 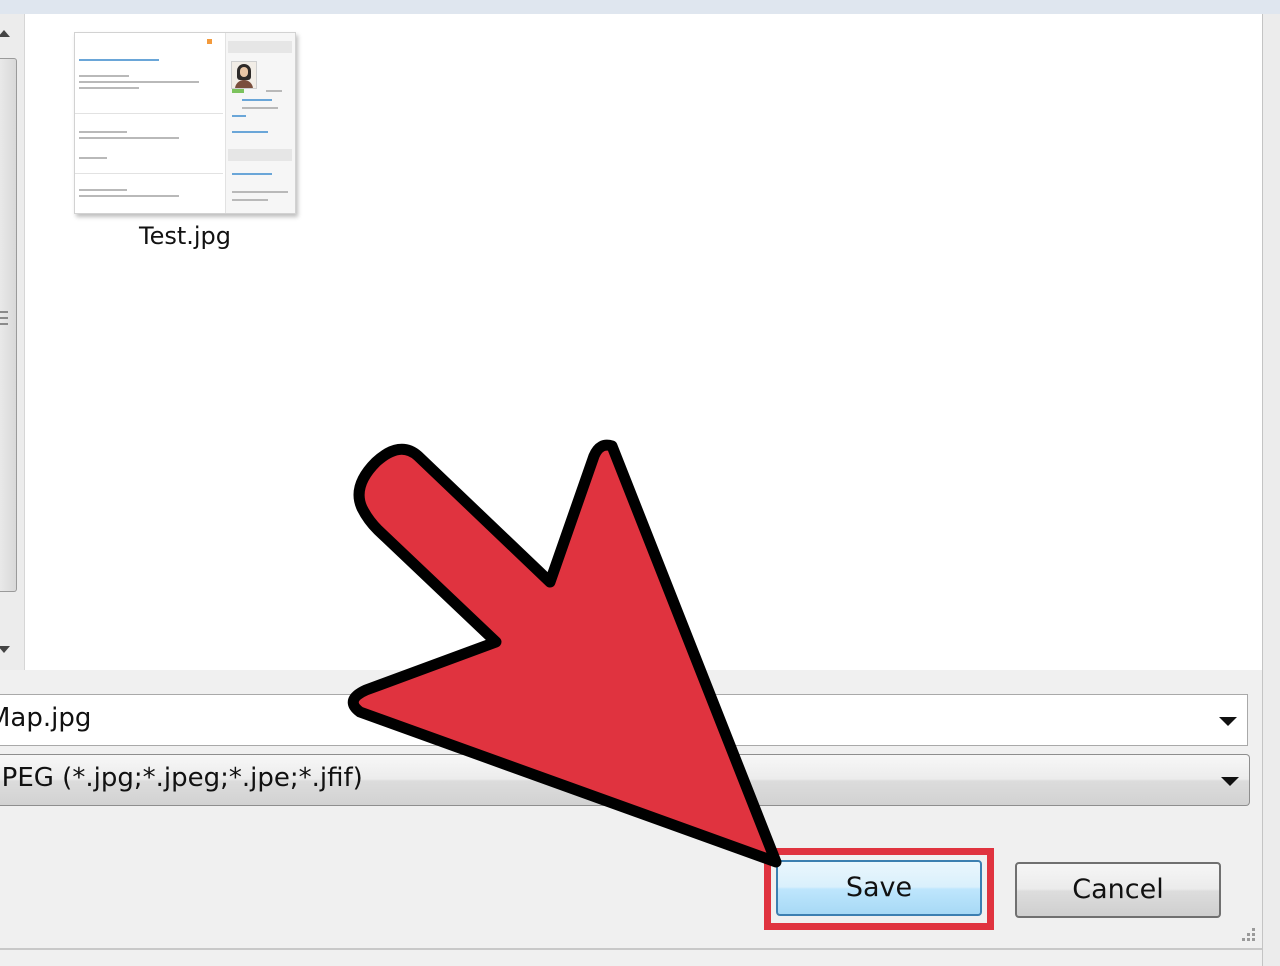 What do you see at coordinates (1118, 890) in the screenshot?
I see `cancel-button: Cancel` at bounding box center [1118, 890].